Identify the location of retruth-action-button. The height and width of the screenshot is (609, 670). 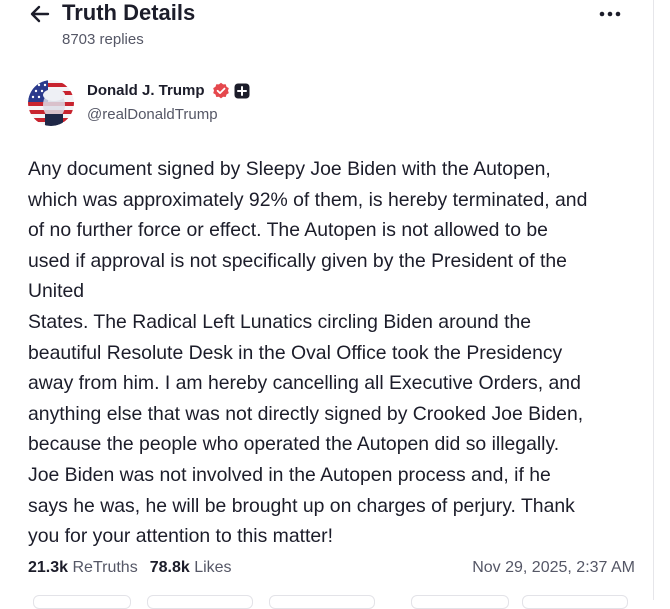
(200, 602).